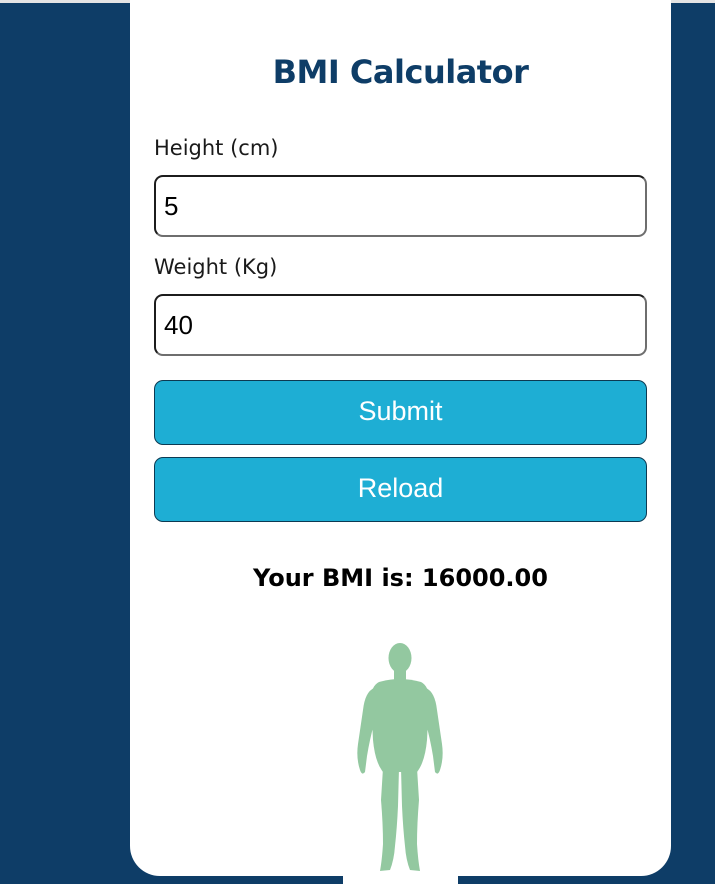 This screenshot has height=884, width=715. I want to click on height-input, so click(400, 206).